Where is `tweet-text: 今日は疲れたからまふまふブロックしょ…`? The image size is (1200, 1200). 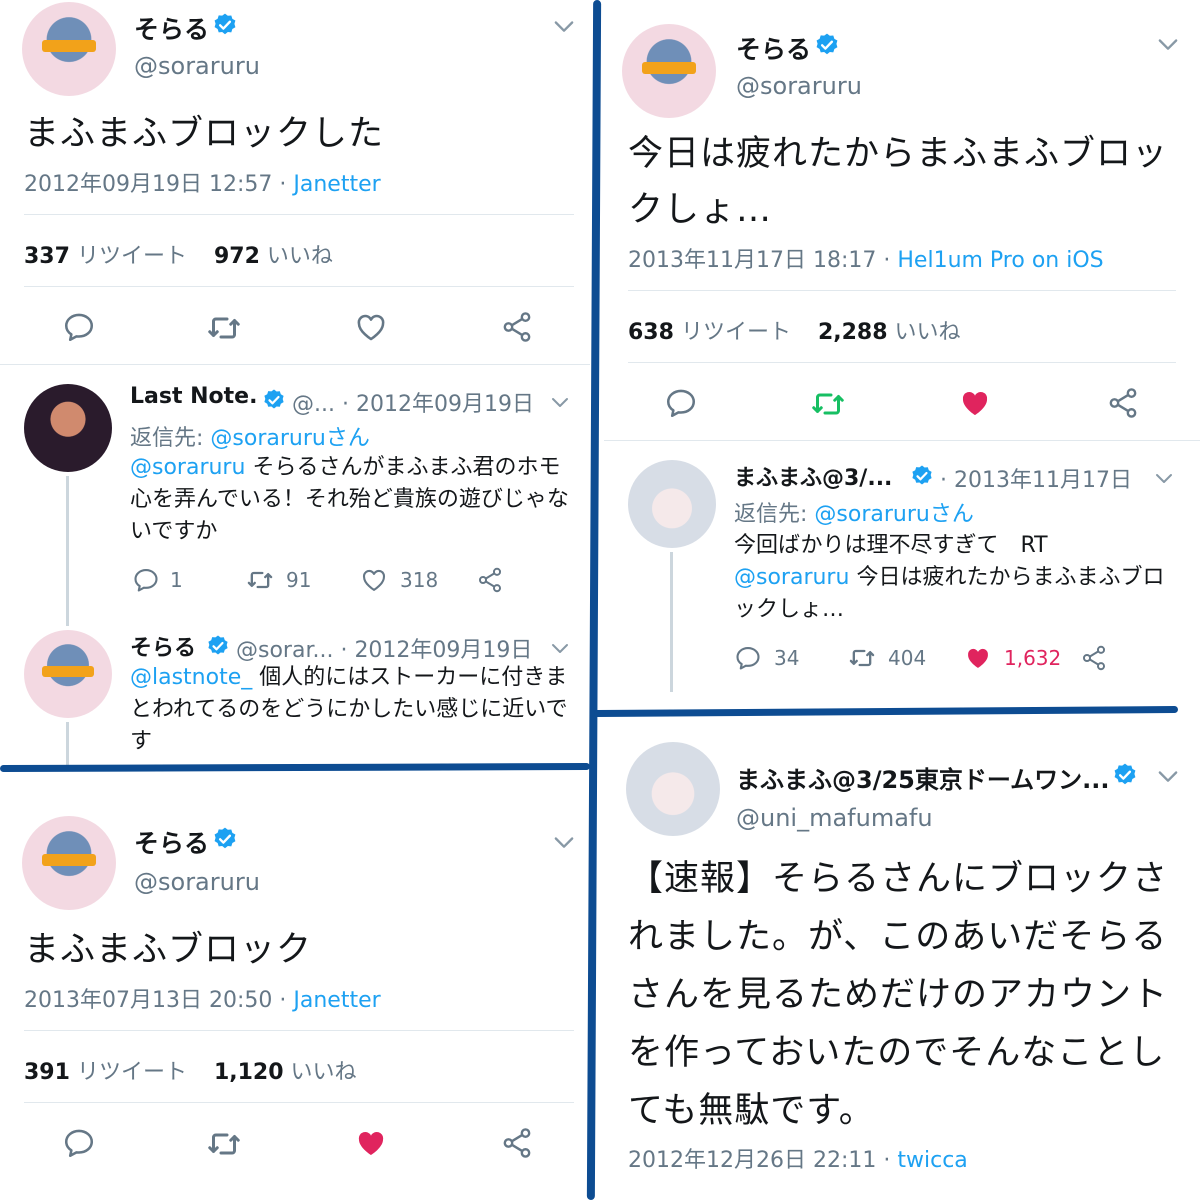
tweet-text: 今日は疲れたからまふまふブロックしょ… is located at coordinates (898, 182).